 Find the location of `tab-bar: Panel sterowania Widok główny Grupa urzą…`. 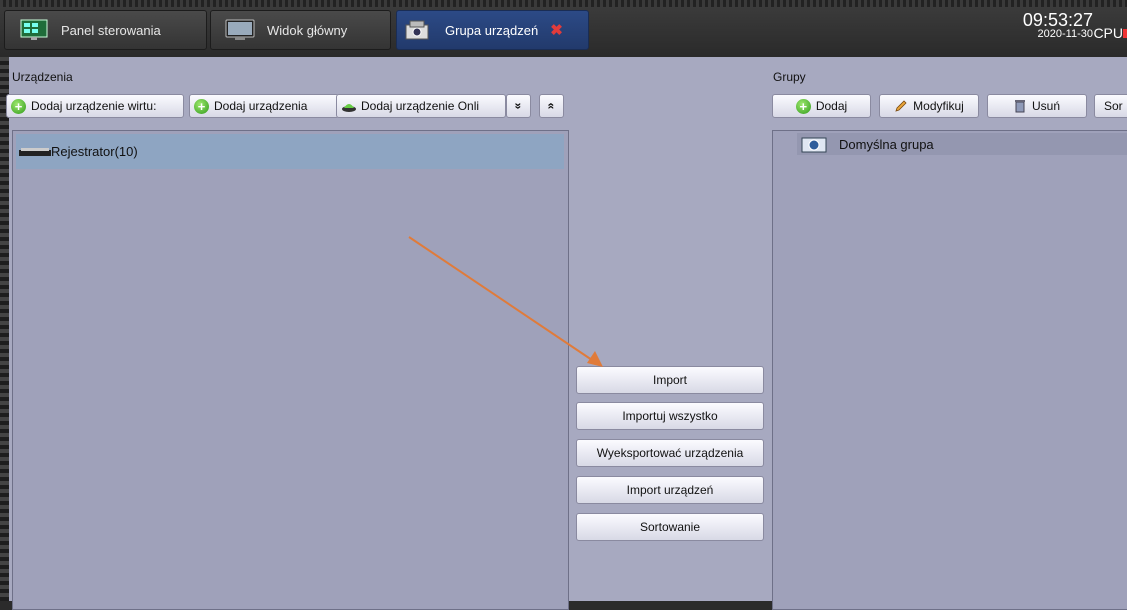

tab-bar: Panel sterowania Widok główny Grupa urzą… is located at coordinates (563, 32).